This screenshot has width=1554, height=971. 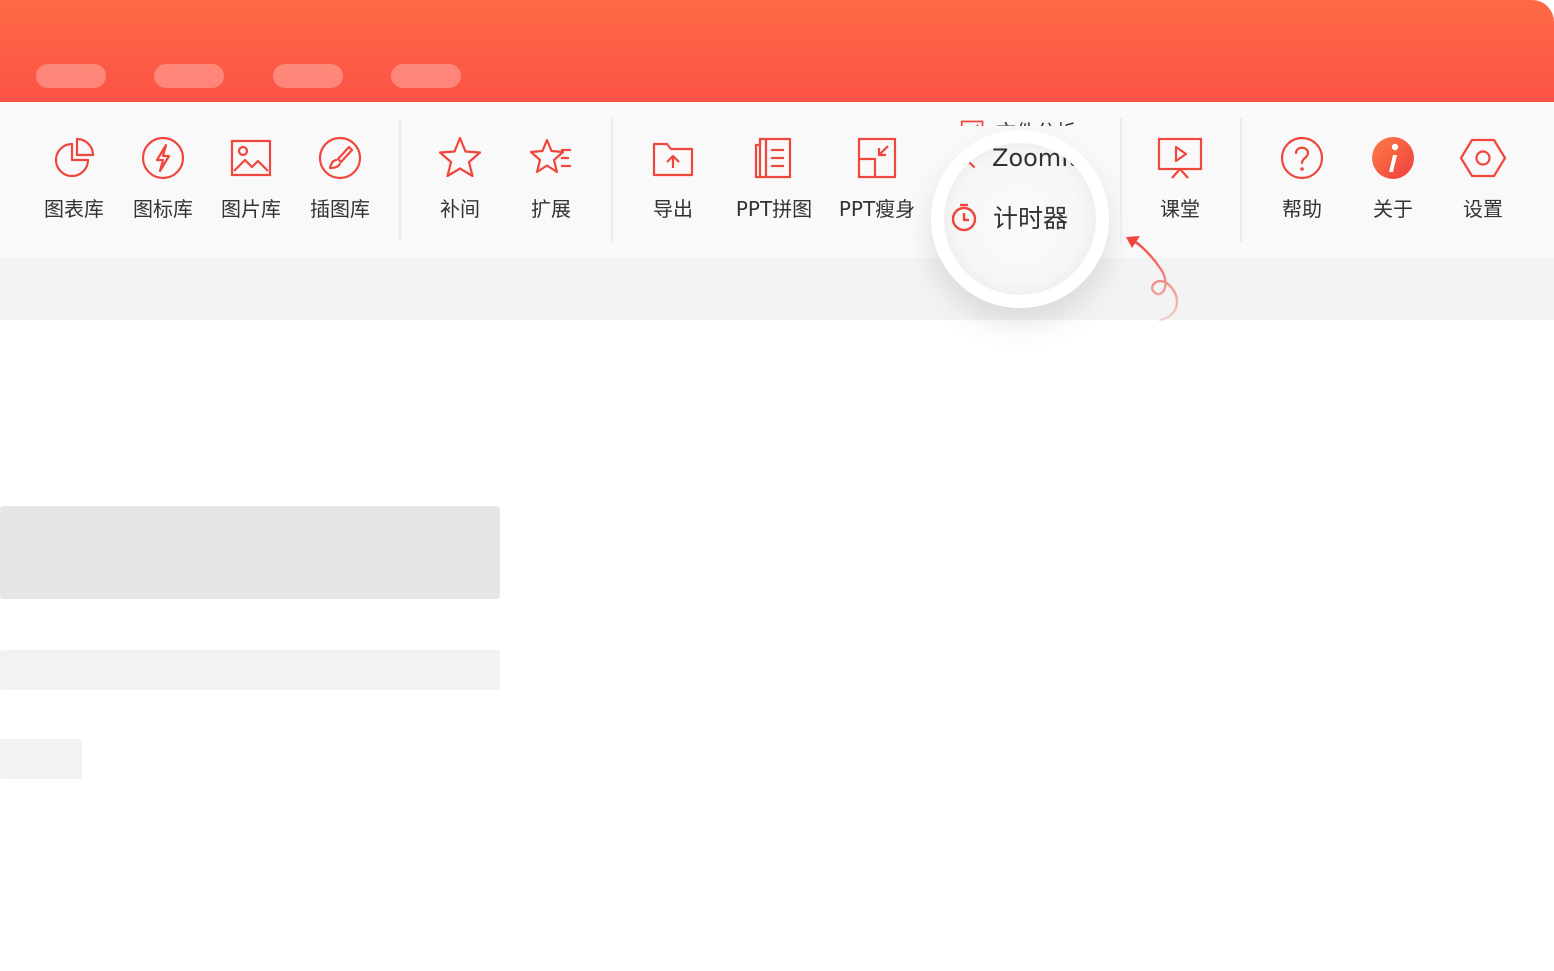 I want to click on tool-label: 图标库, so click(x=163, y=209).